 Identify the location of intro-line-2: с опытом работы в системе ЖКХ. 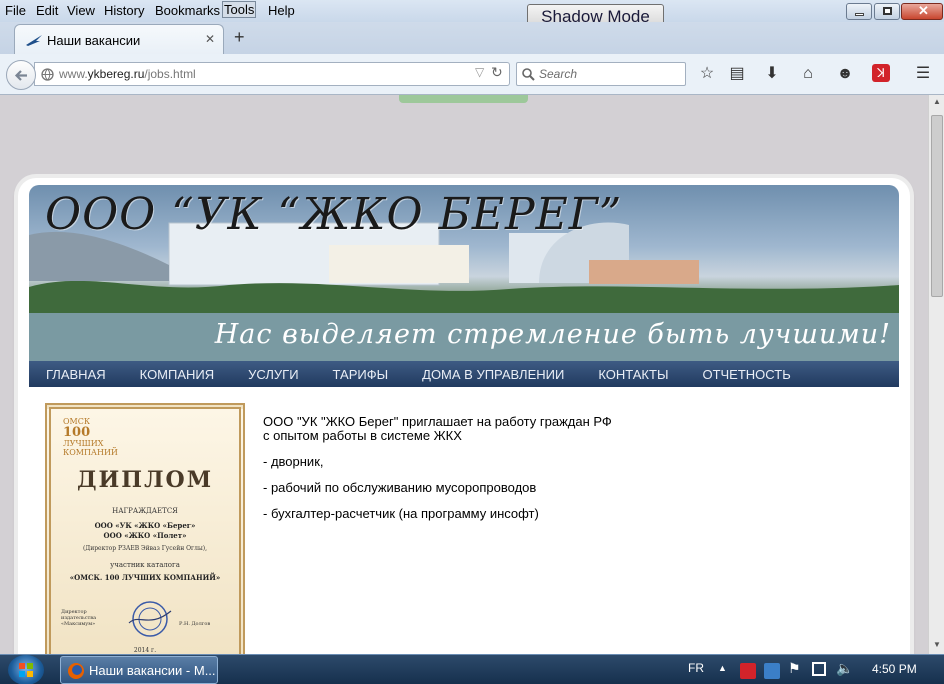
(362, 435).